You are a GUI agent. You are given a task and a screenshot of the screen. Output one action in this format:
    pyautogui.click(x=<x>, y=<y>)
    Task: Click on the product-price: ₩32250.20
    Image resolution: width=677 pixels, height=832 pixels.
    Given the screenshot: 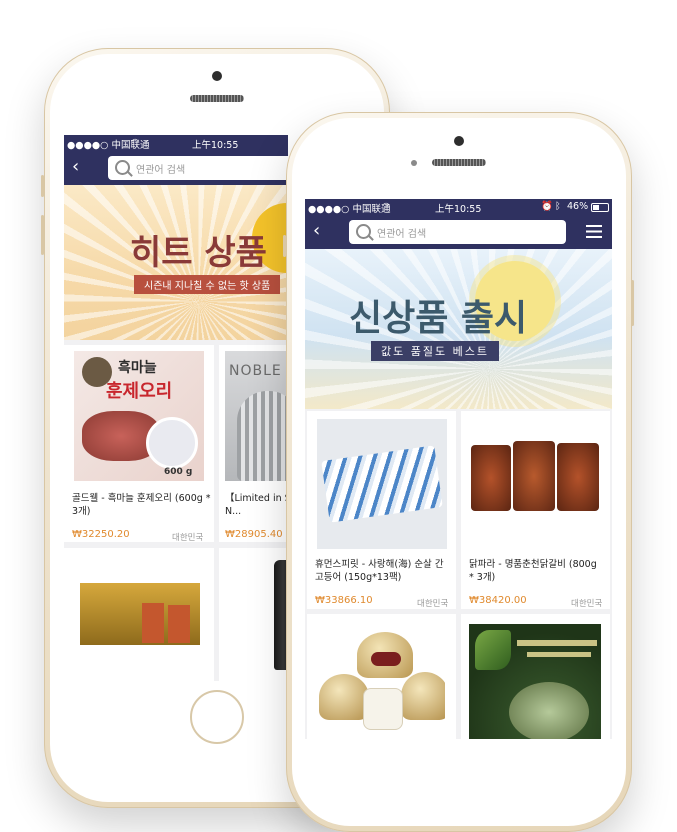 What is the action you would take?
    pyautogui.click(x=101, y=534)
    